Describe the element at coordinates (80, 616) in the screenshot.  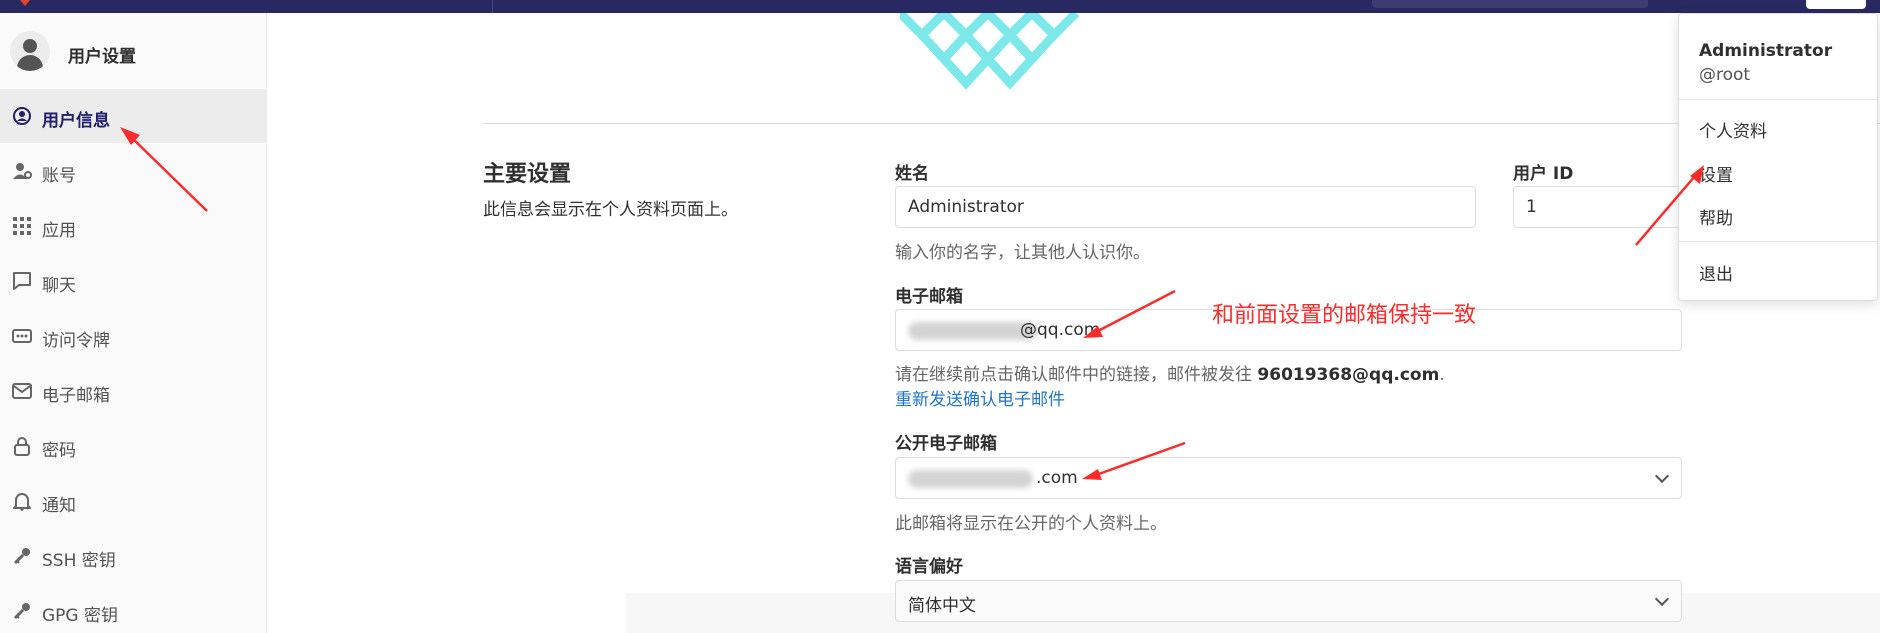
I see `sidebar-item-label: GPG 密钥` at that location.